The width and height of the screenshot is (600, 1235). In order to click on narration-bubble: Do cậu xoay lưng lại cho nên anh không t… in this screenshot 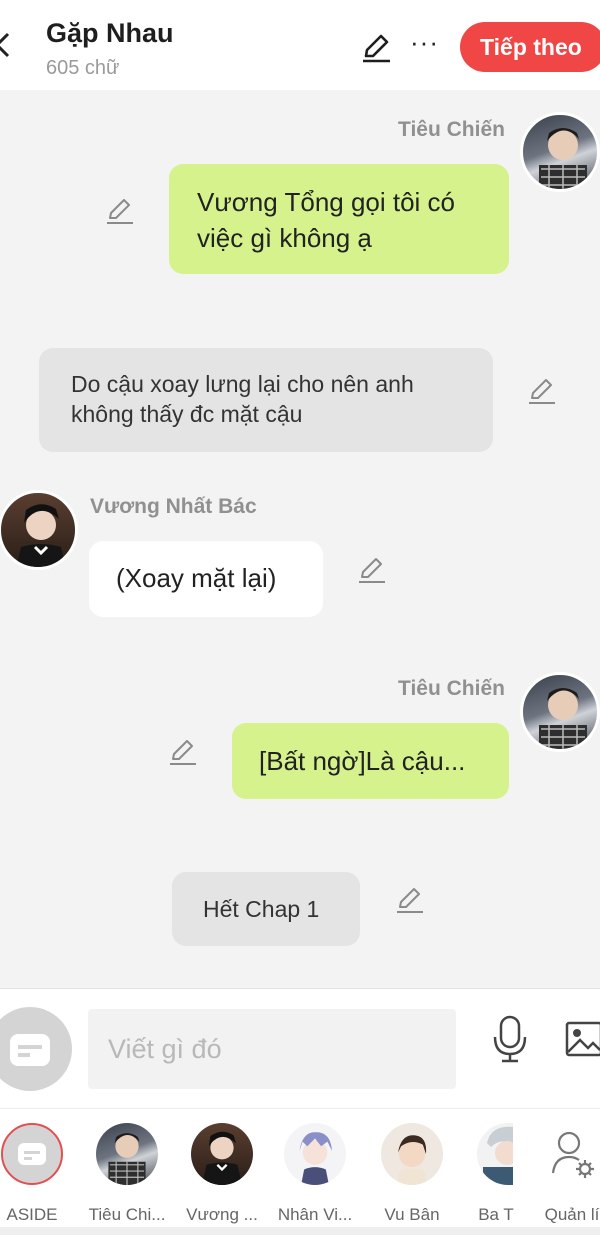, I will do `click(266, 400)`.